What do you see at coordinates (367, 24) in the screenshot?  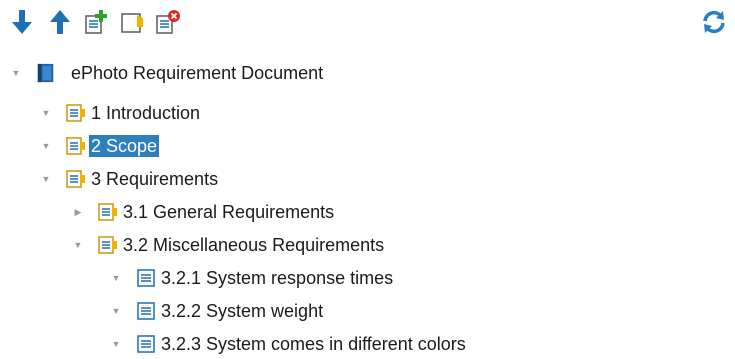 I see `toolbar` at bounding box center [367, 24].